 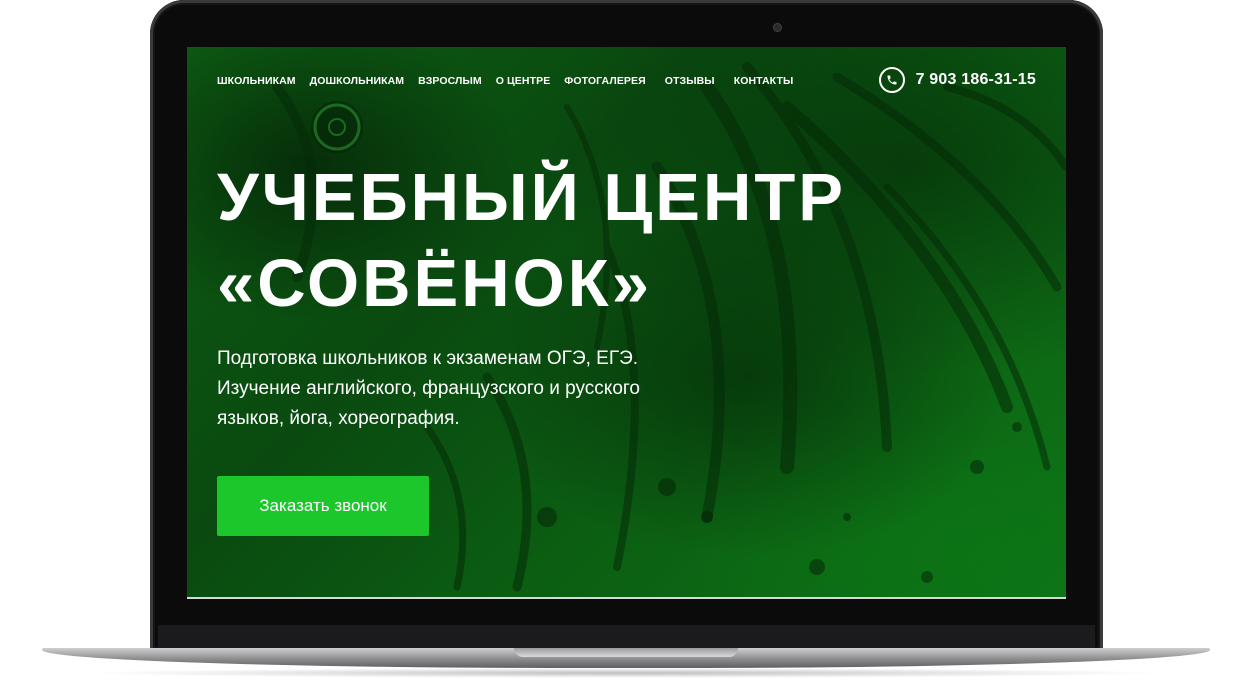 I want to click on nav-item-schoolchildren: ШКОЛЬНИКАМ, so click(x=256, y=81).